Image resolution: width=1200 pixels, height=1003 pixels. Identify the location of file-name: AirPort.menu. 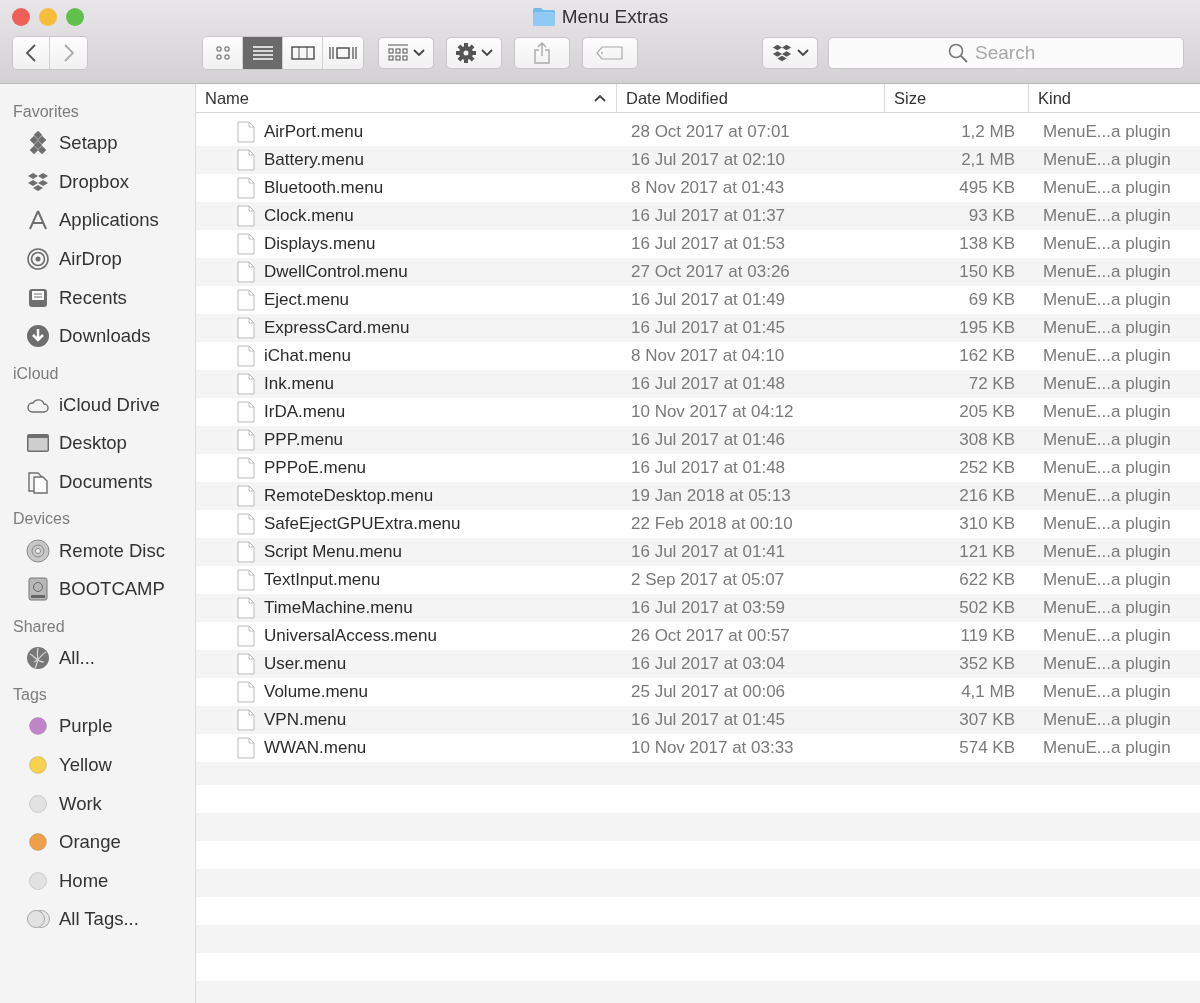
(314, 132).